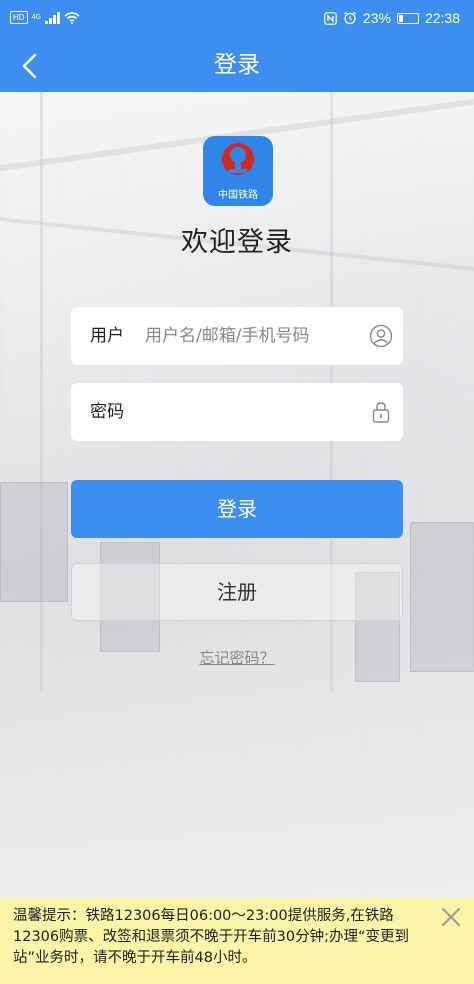  Describe the element at coordinates (237, 592) in the screenshot. I see `register-button: 注册` at that location.